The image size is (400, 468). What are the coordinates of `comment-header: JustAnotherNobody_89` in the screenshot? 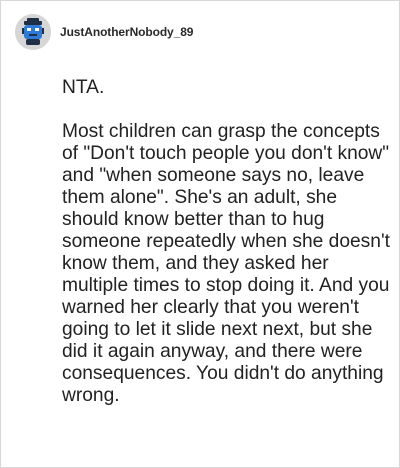 It's located at (201, 32).